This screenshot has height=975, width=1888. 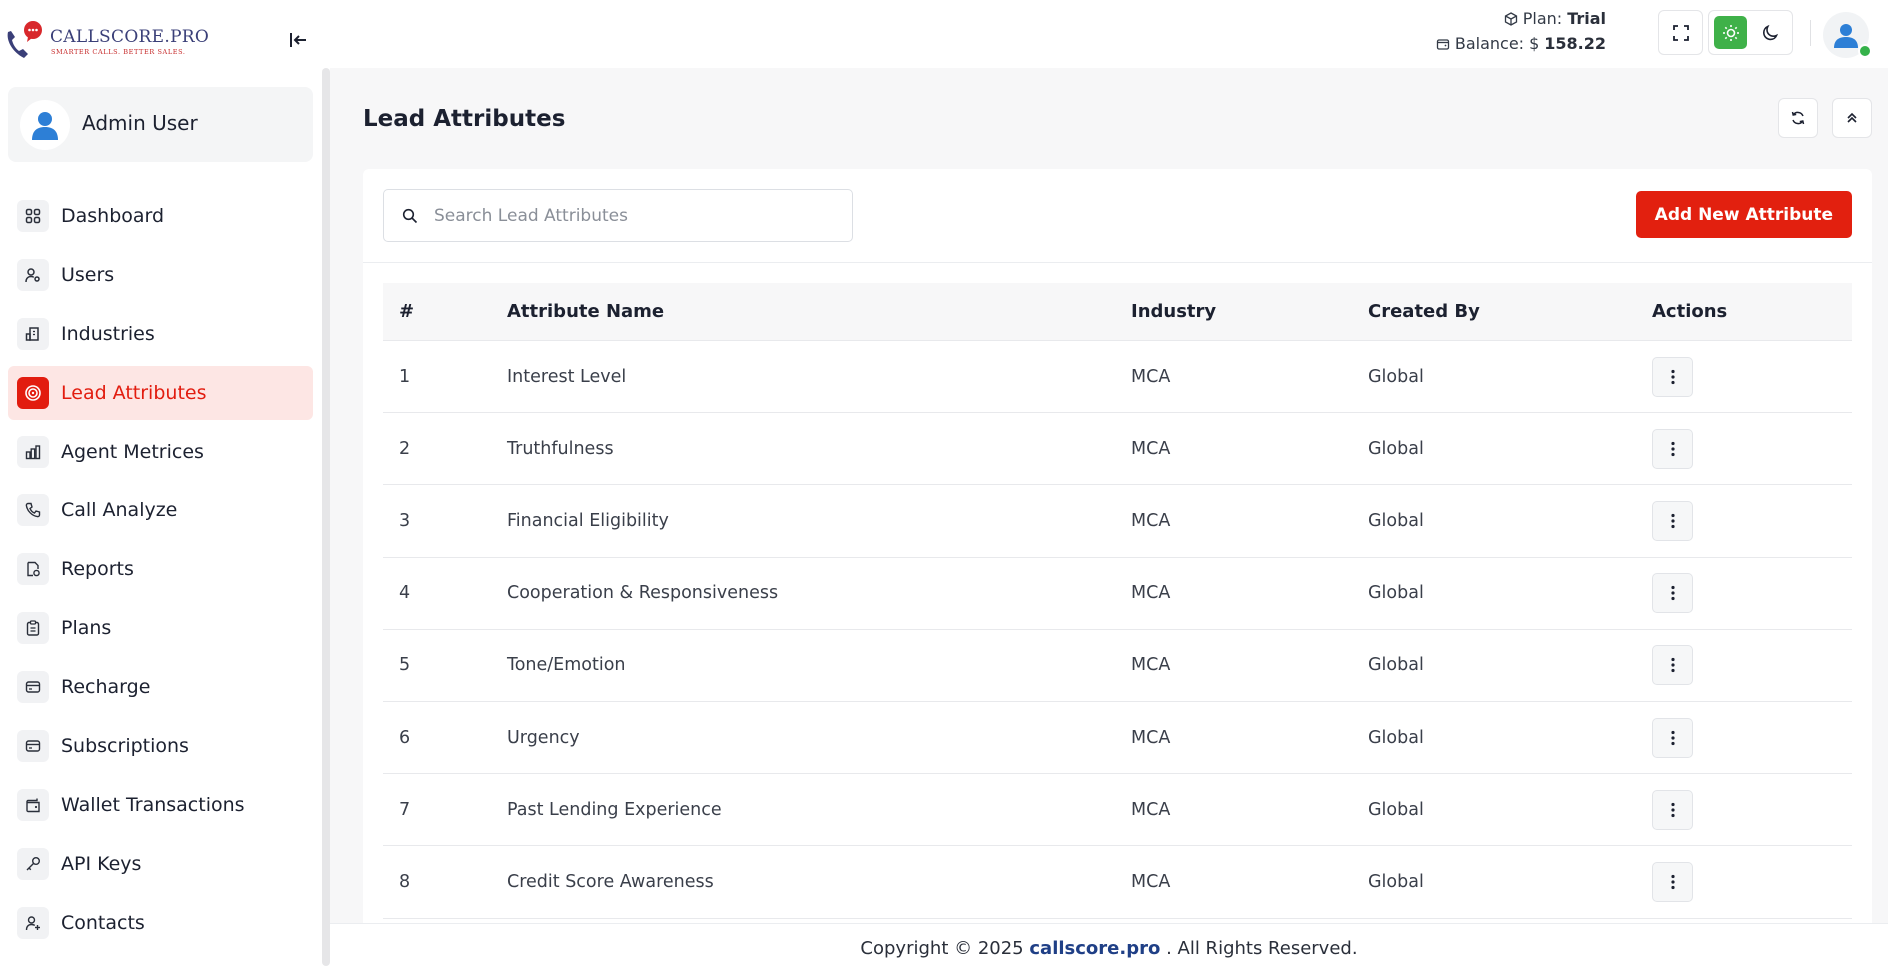 What do you see at coordinates (1117, 216) in the screenshot?
I see `card-header: Add New Attribute` at bounding box center [1117, 216].